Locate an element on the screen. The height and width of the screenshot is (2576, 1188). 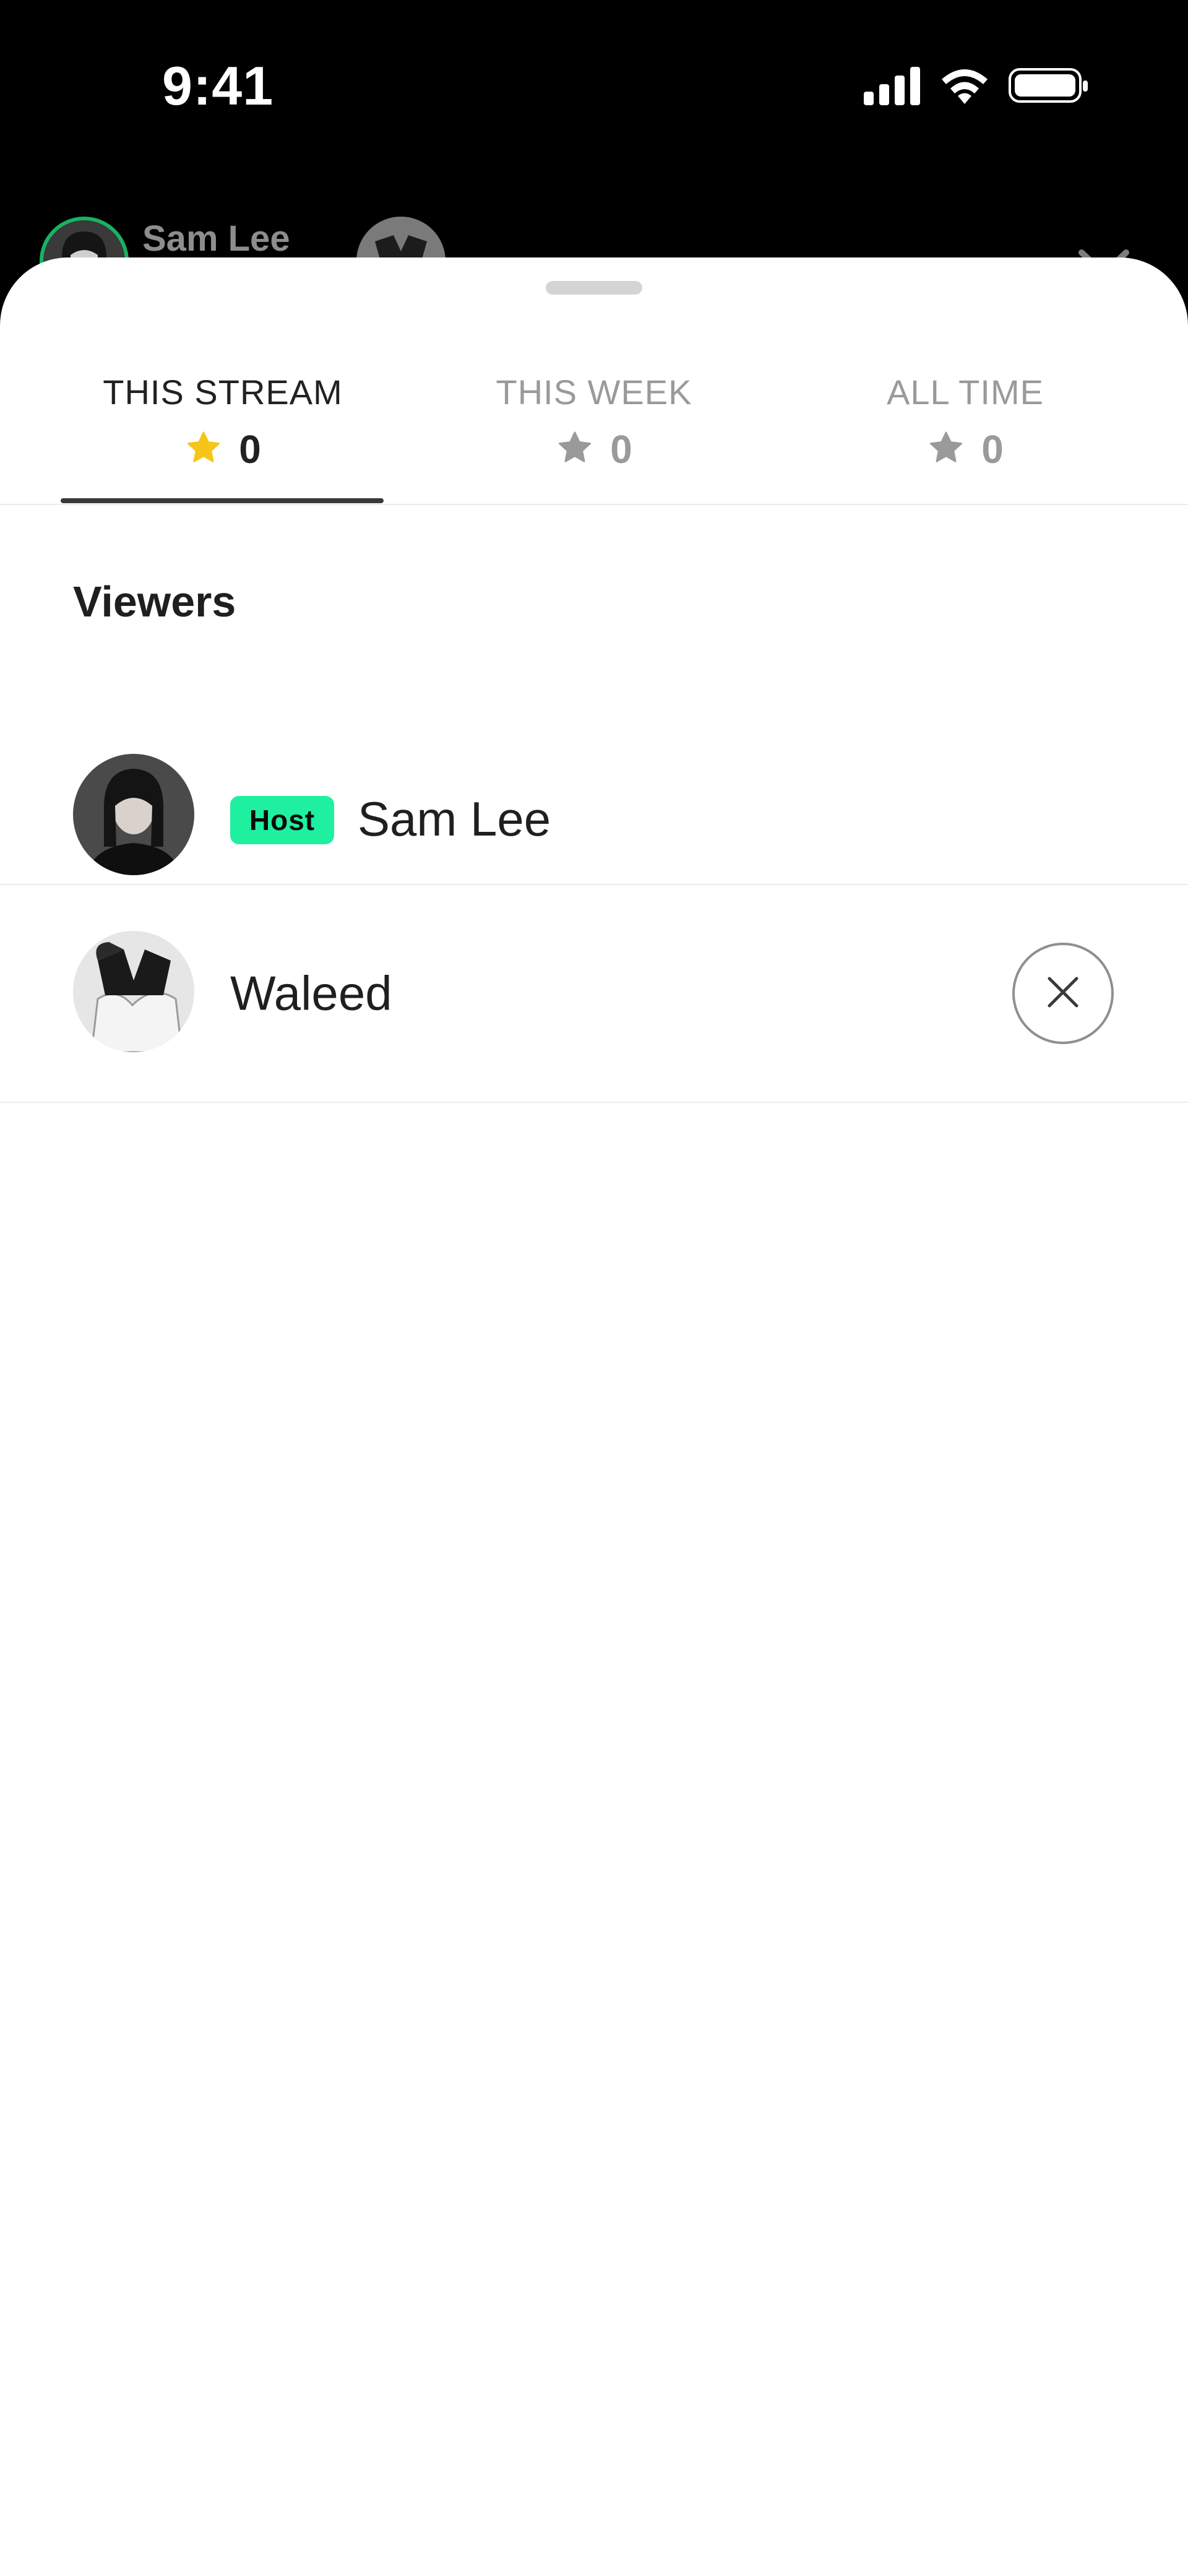
tab-this-week: THIS WEEK 0 is located at coordinates (594, 431).